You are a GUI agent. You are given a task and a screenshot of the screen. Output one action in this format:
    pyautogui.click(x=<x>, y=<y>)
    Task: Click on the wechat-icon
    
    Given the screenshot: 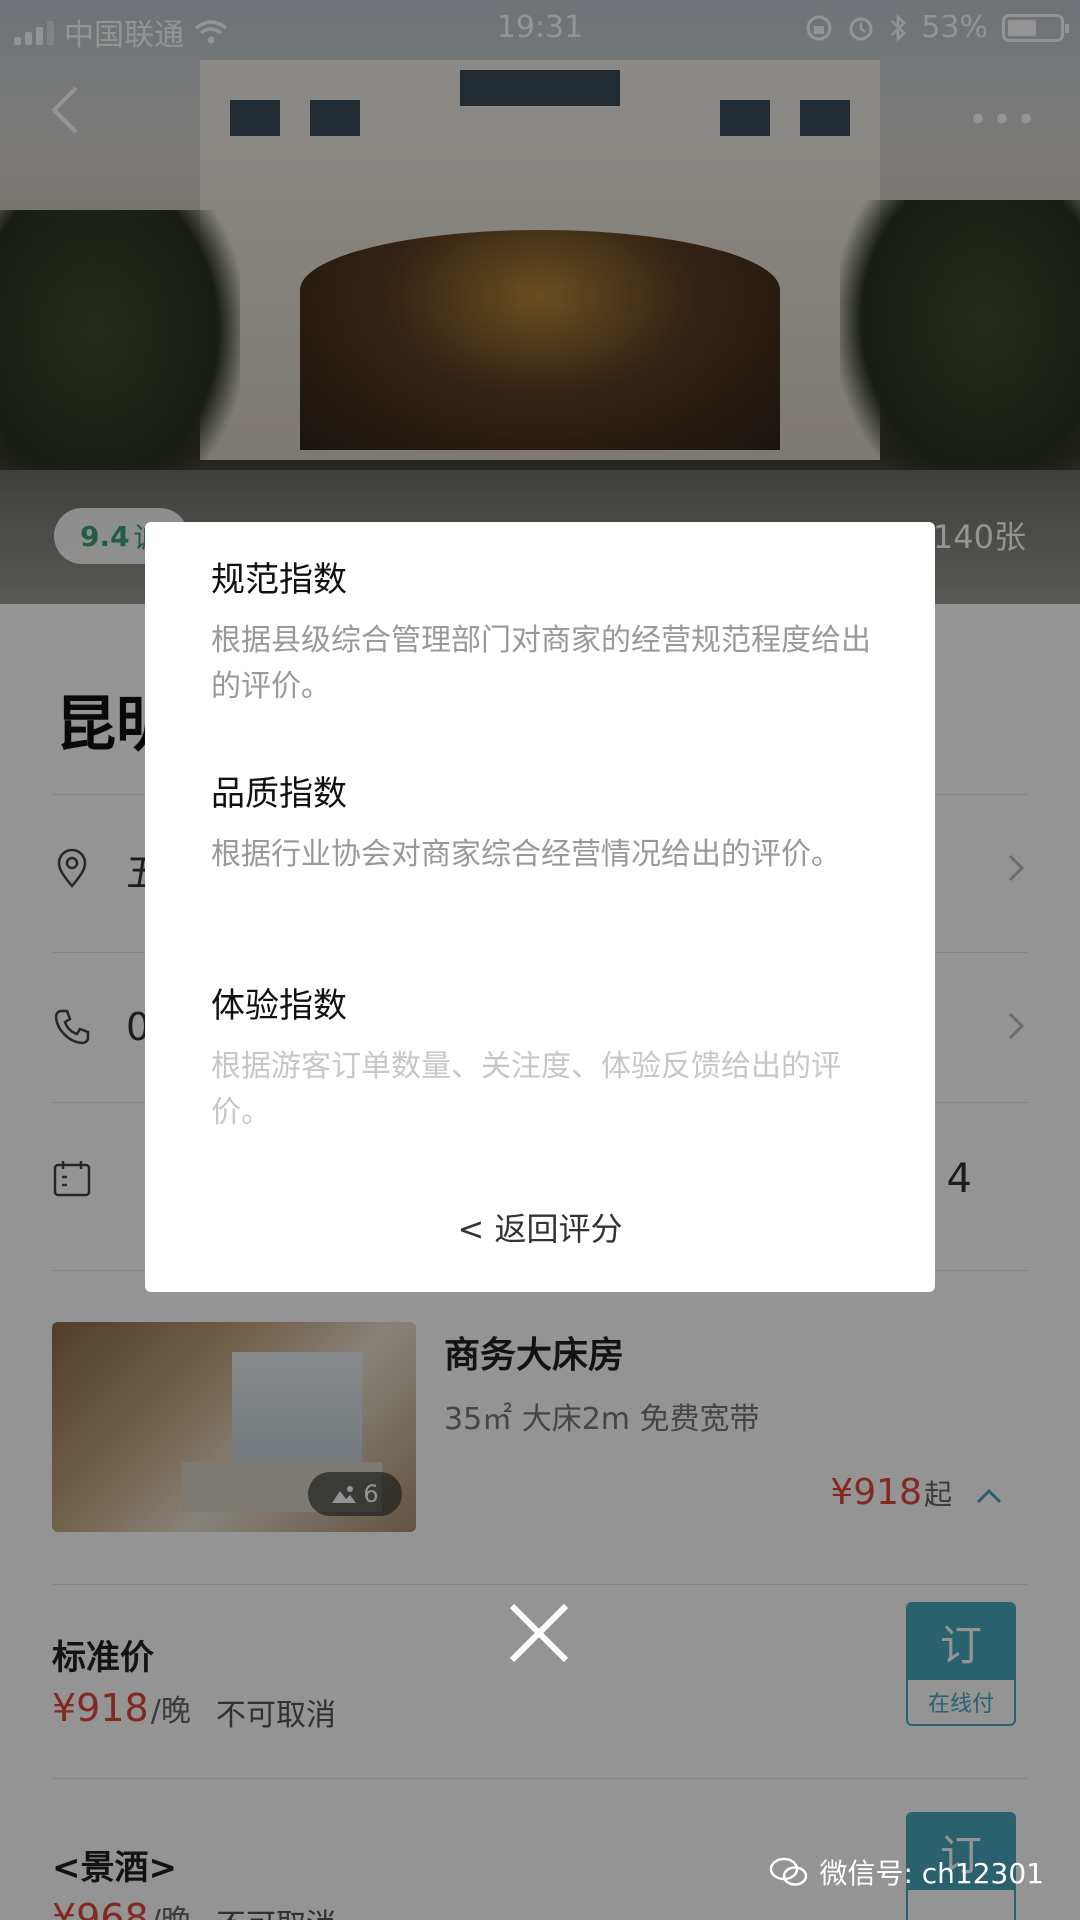 What is the action you would take?
    pyautogui.click(x=789, y=1871)
    